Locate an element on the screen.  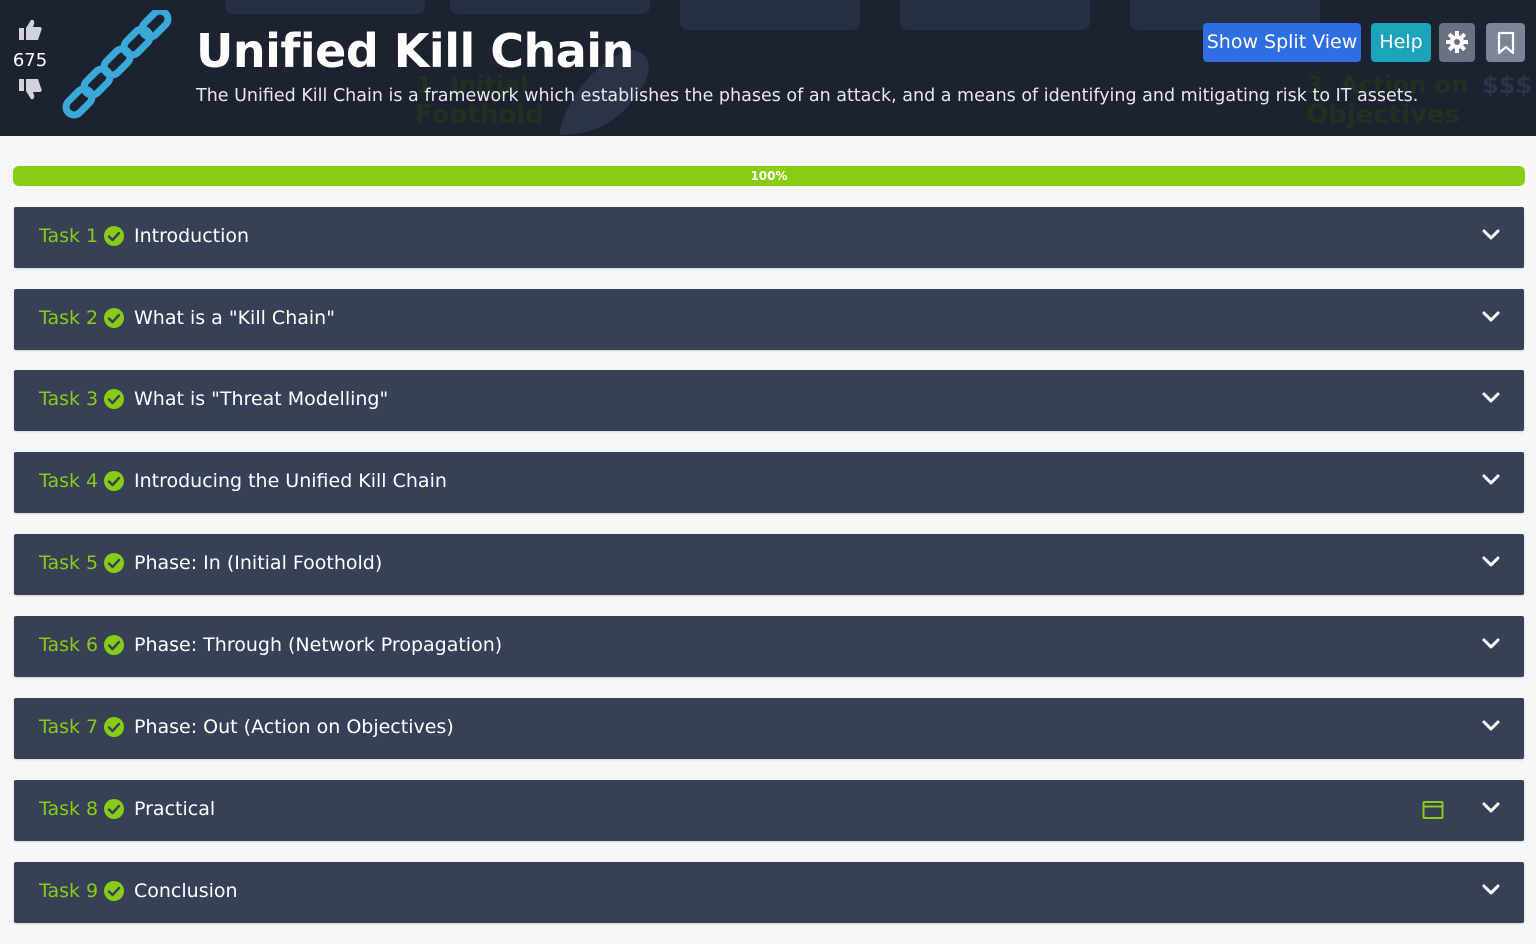
gear-icon is located at coordinates (1457, 42).